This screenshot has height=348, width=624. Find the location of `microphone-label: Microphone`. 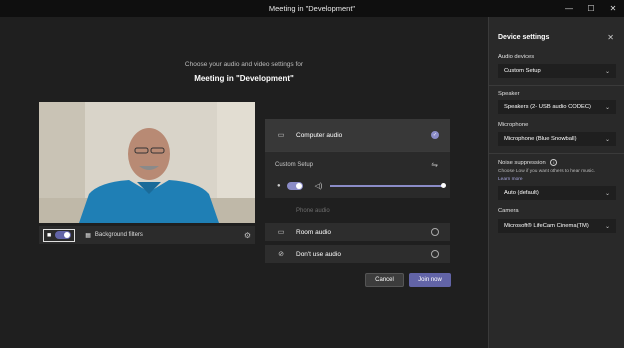

microphone-label: Microphone is located at coordinates (513, 125).